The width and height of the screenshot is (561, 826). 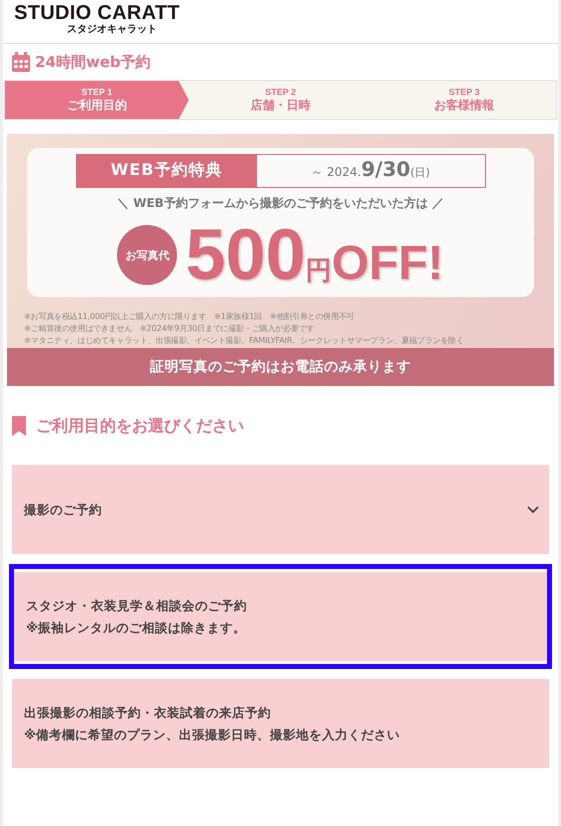 I want to click on option-text: ※振袖レンタルのご相談は除きます。, so click(x=136, y=627).